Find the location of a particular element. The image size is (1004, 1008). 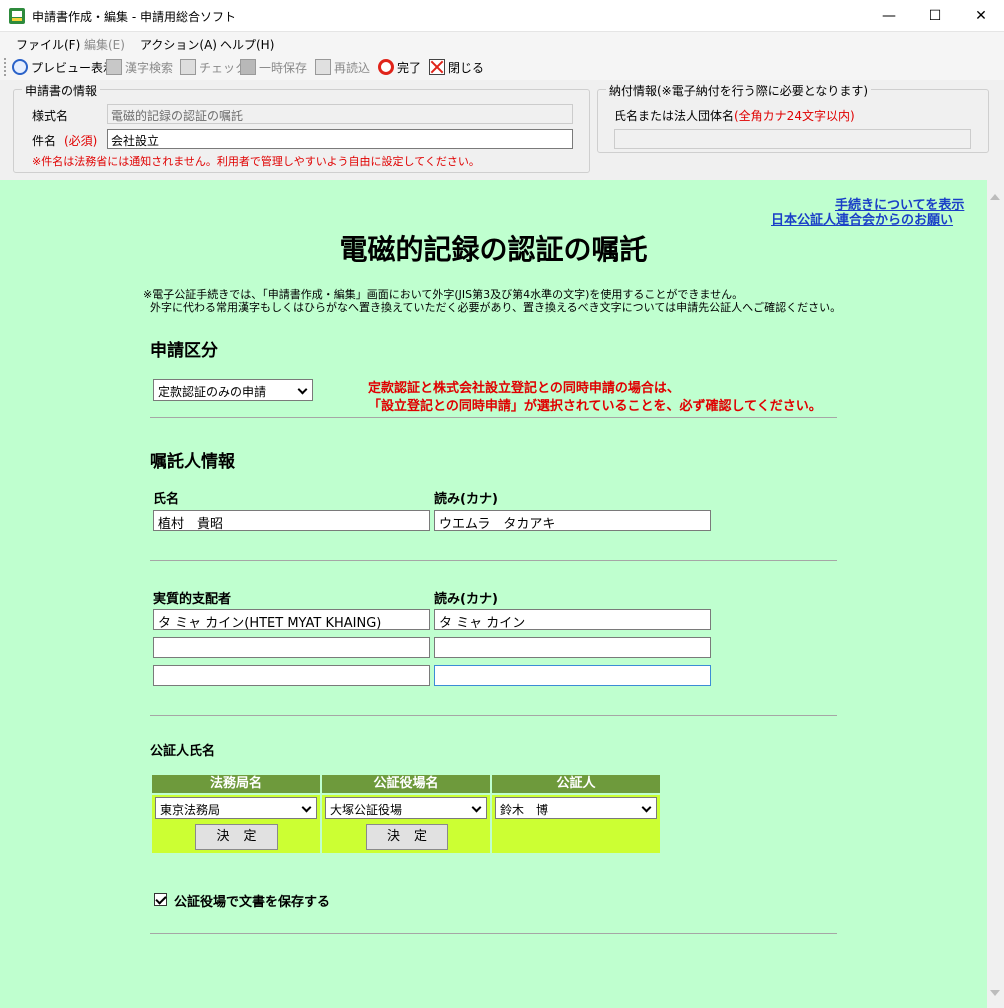

menu-file: ファイル(F) is located at coordinates (48, 44).